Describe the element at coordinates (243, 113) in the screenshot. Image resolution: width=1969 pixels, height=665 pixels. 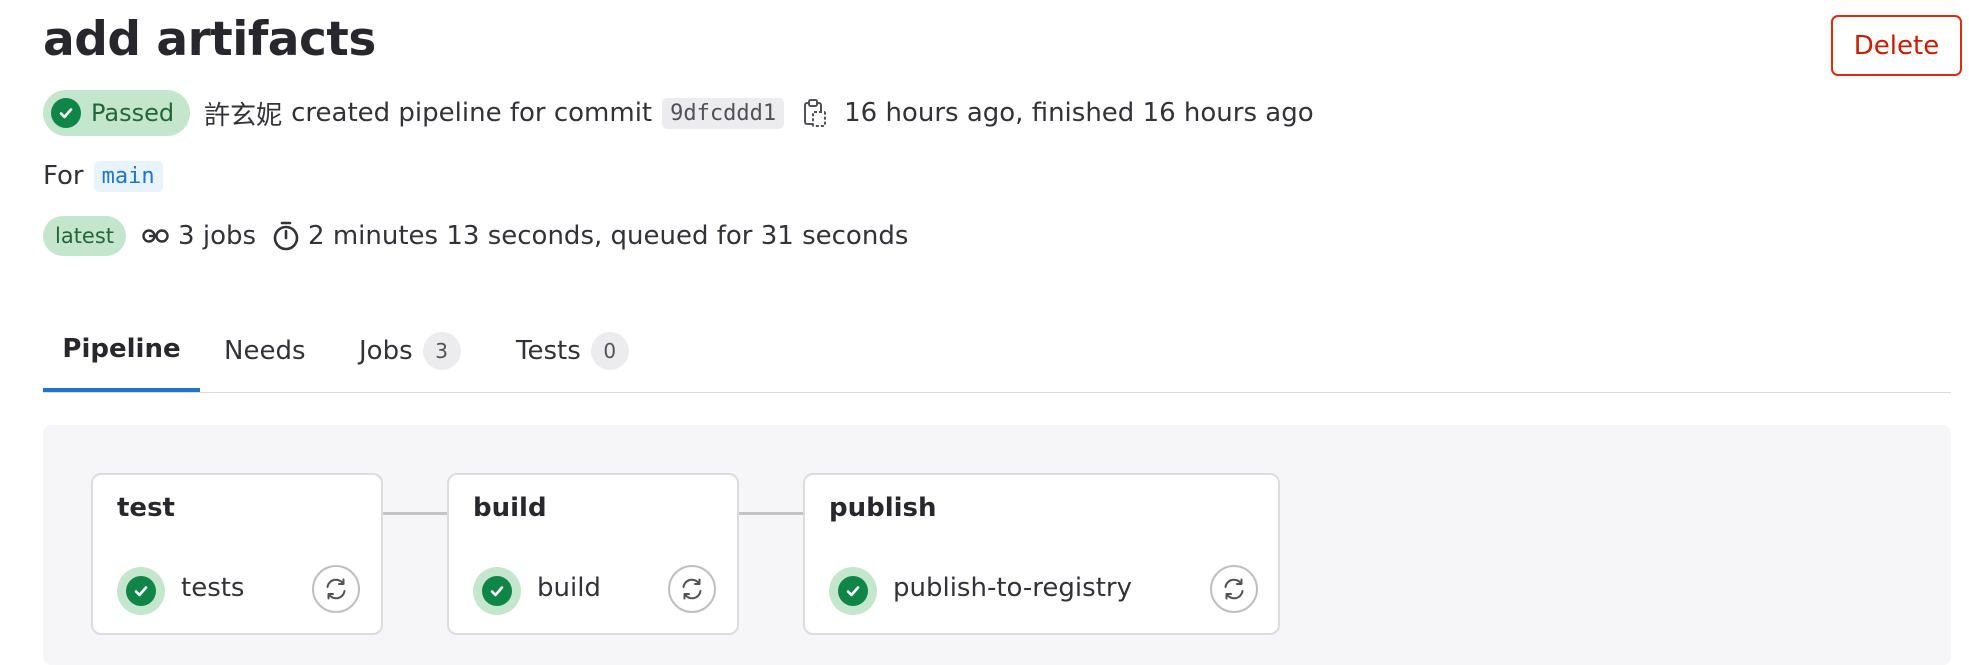
I see `author-name: 許玄妮` at that location.